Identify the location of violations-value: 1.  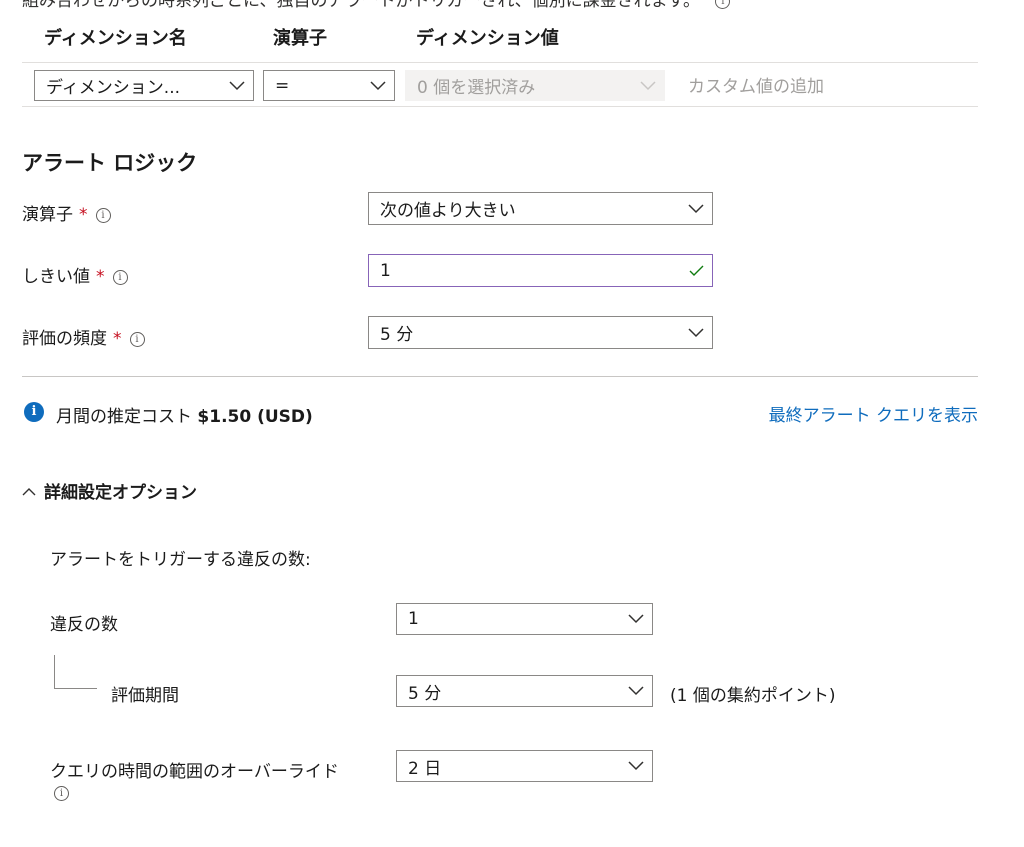
(413, 619).